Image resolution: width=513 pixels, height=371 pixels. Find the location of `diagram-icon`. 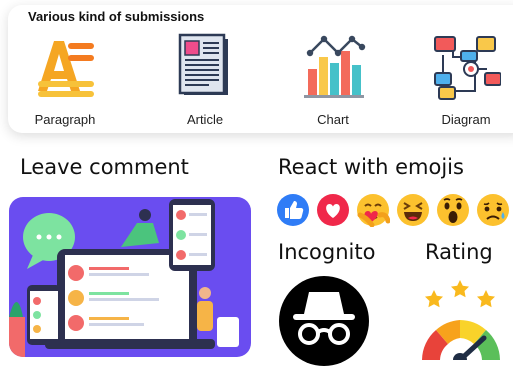

diagram-icon is located at coordinates (467, 68).